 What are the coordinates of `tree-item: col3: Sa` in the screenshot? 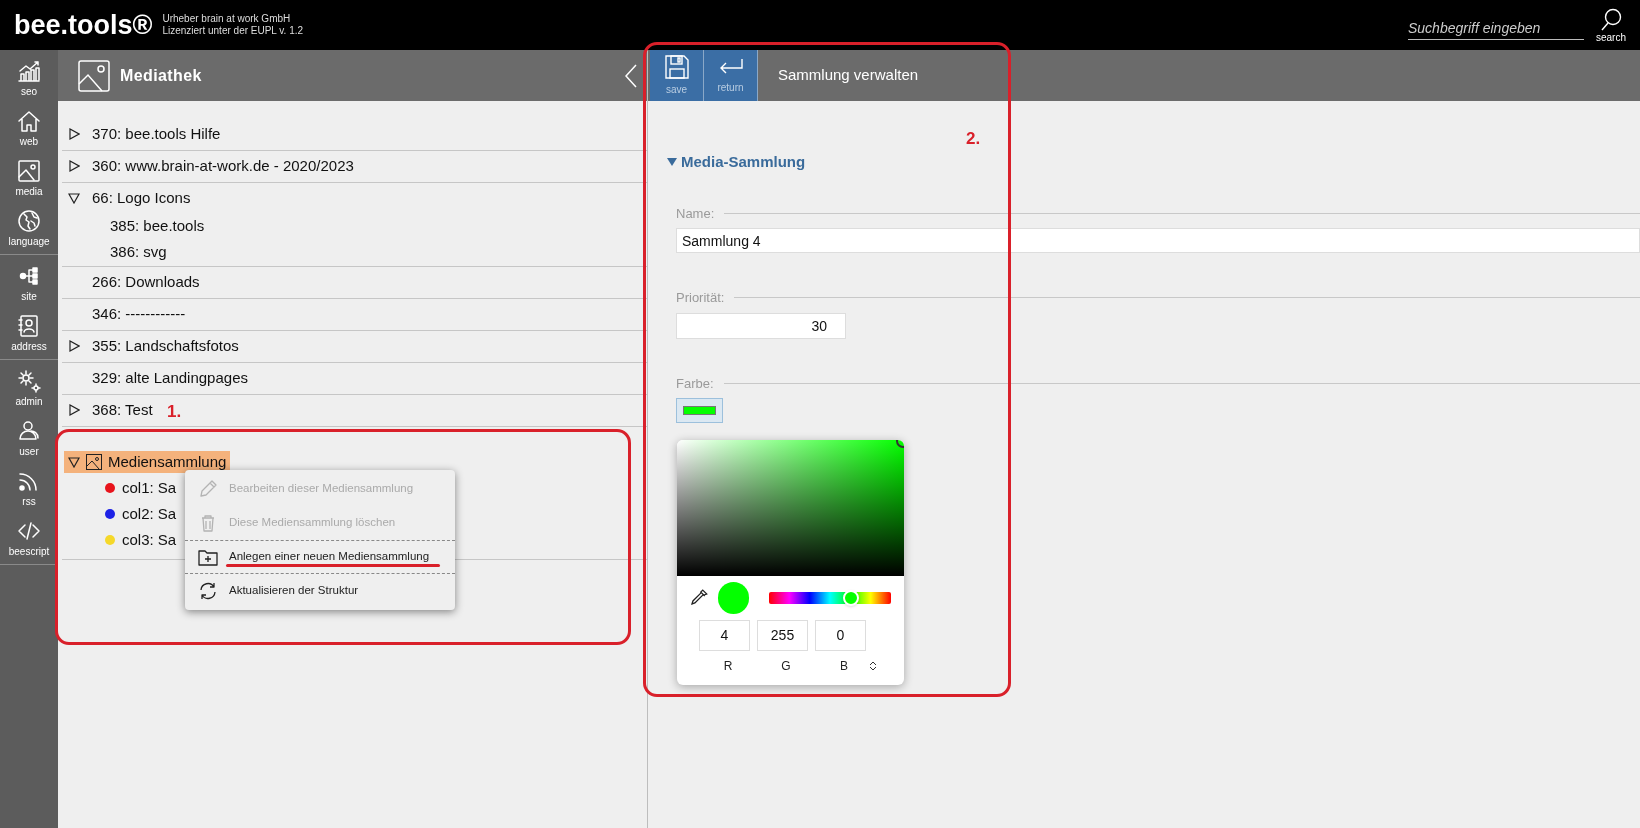 It's located at (149, 540).